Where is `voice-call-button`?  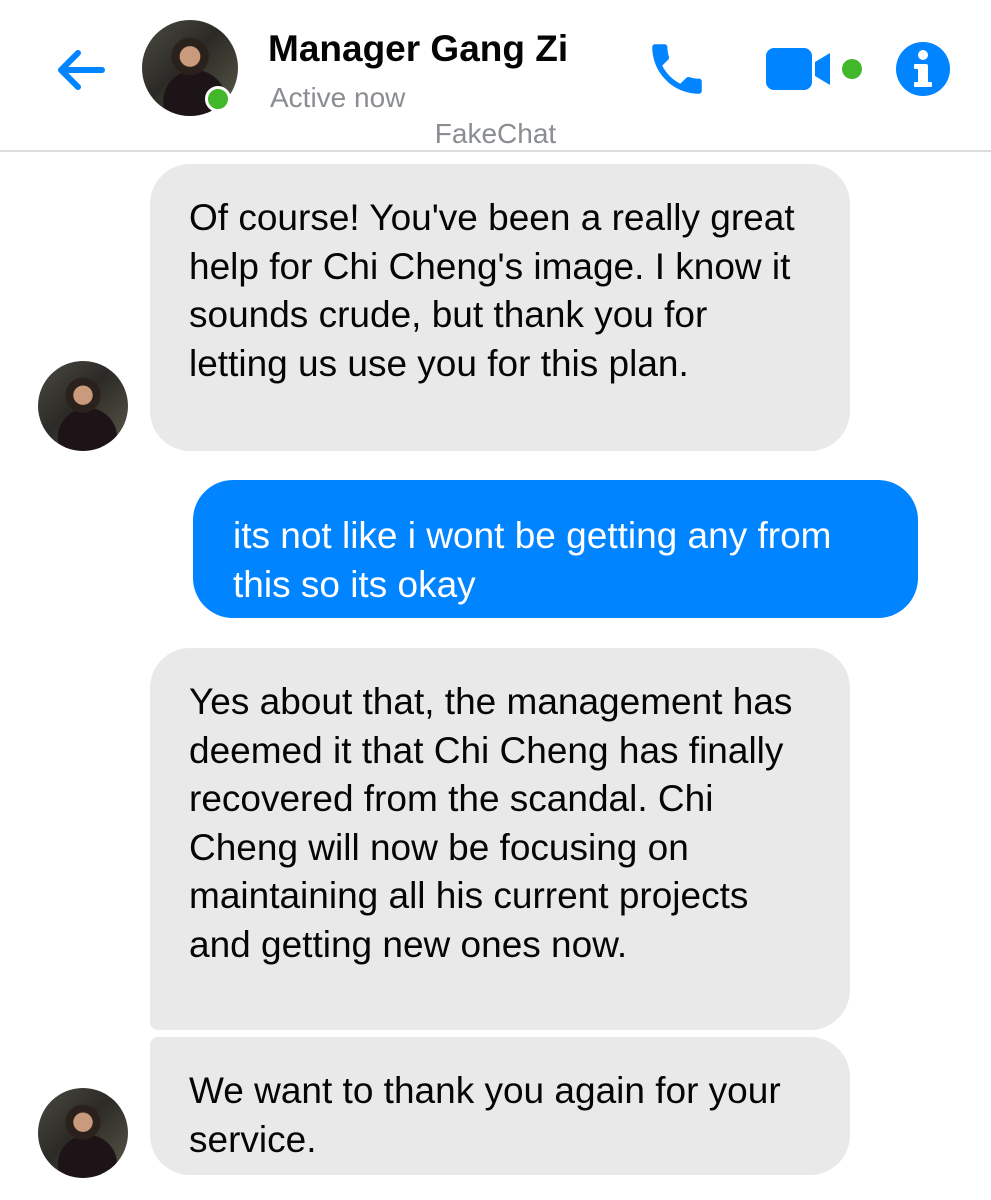
voice-call-button is located at coordinates (677, 69).